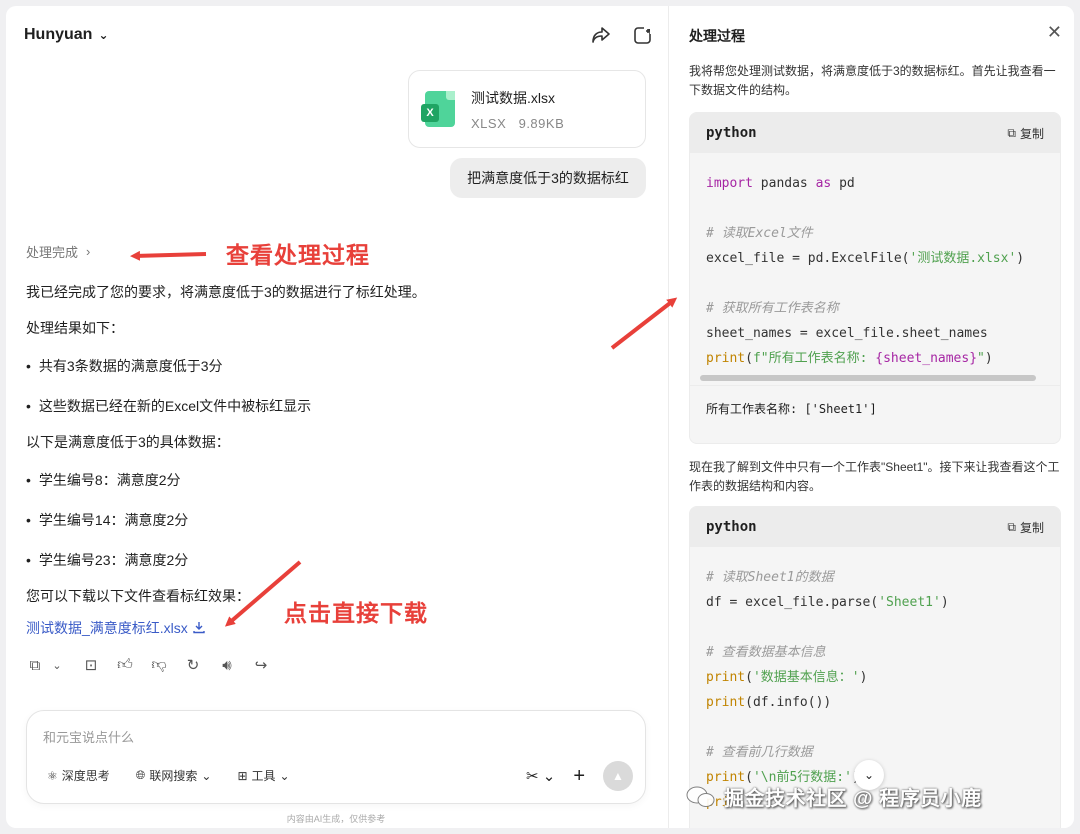  Describe the element at coordinates (601, 35) in the screenshot. I see `share-icon` at that location.